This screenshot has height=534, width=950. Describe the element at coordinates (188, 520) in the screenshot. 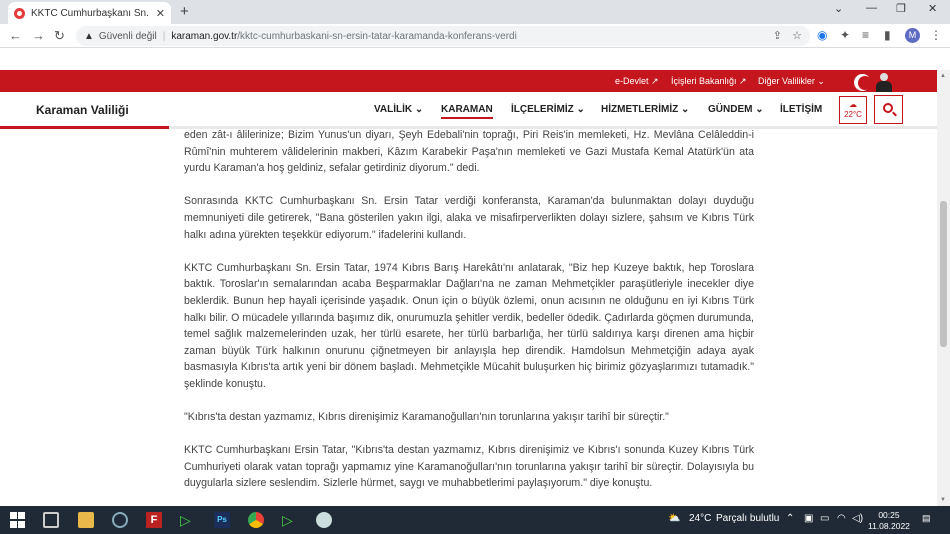

I see `media-player-icon: ▷` at that location.